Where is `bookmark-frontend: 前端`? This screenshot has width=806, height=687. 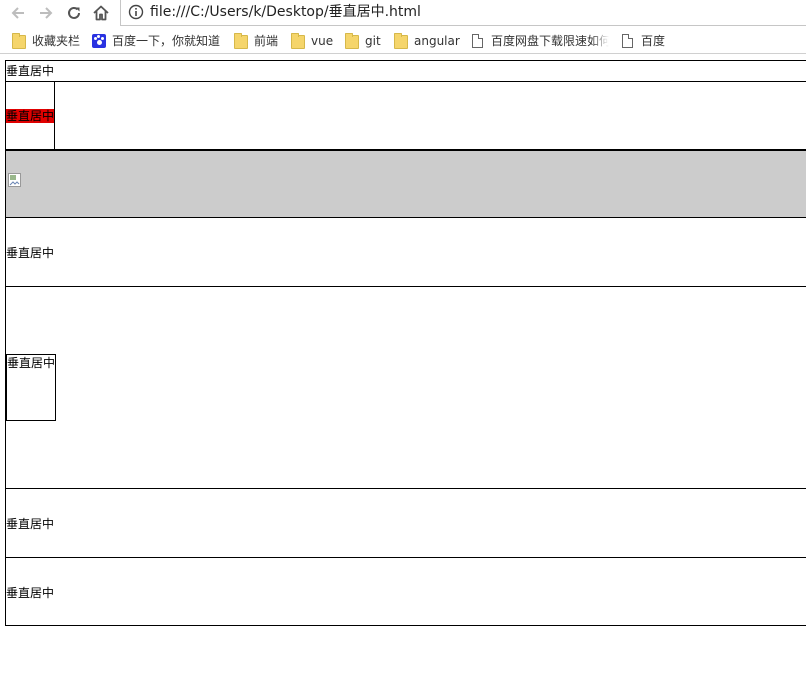
bookmark-frontend: 前端 is located at coordinates (256, 41).